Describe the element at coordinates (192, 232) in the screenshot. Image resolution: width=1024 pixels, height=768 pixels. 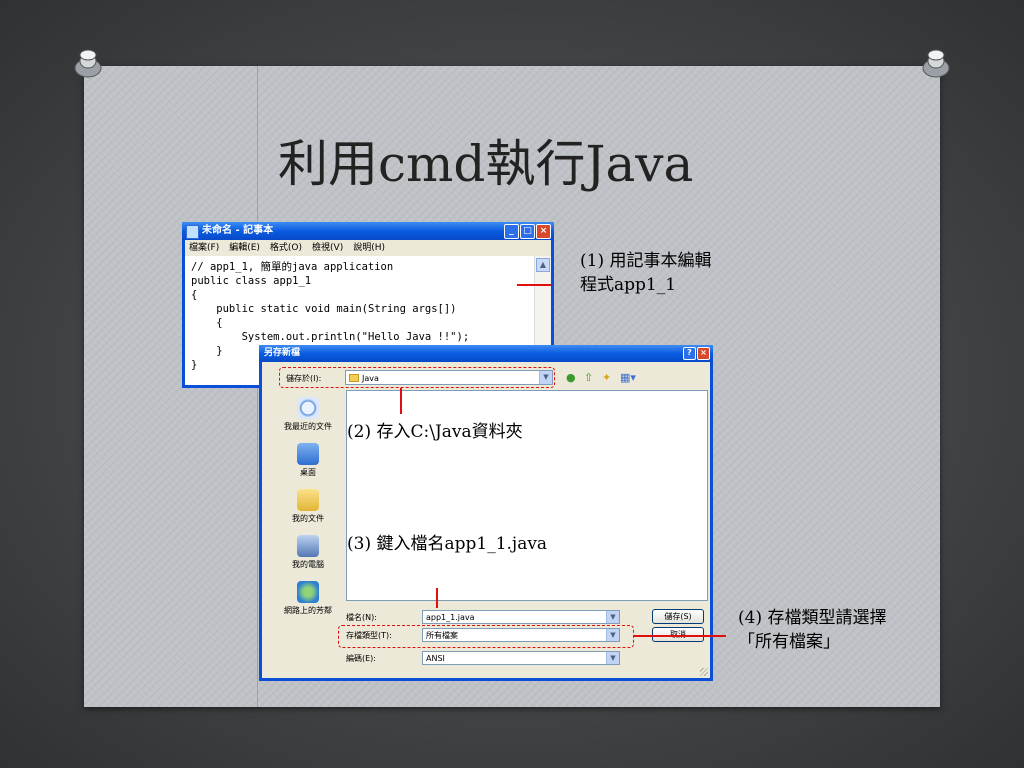
I see `notepad-icon` at that location.